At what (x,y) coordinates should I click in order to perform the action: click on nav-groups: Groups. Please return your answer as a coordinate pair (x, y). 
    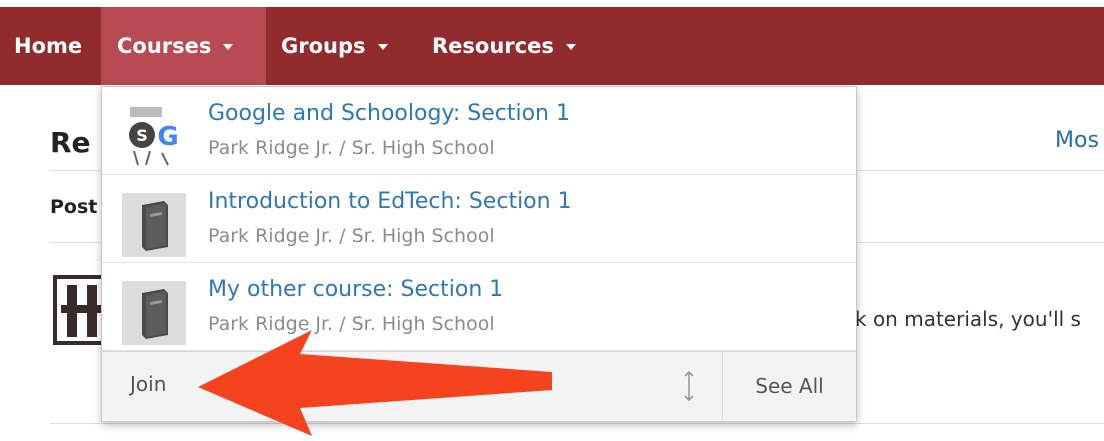
    Looking at the image, I should click on (334, 46).